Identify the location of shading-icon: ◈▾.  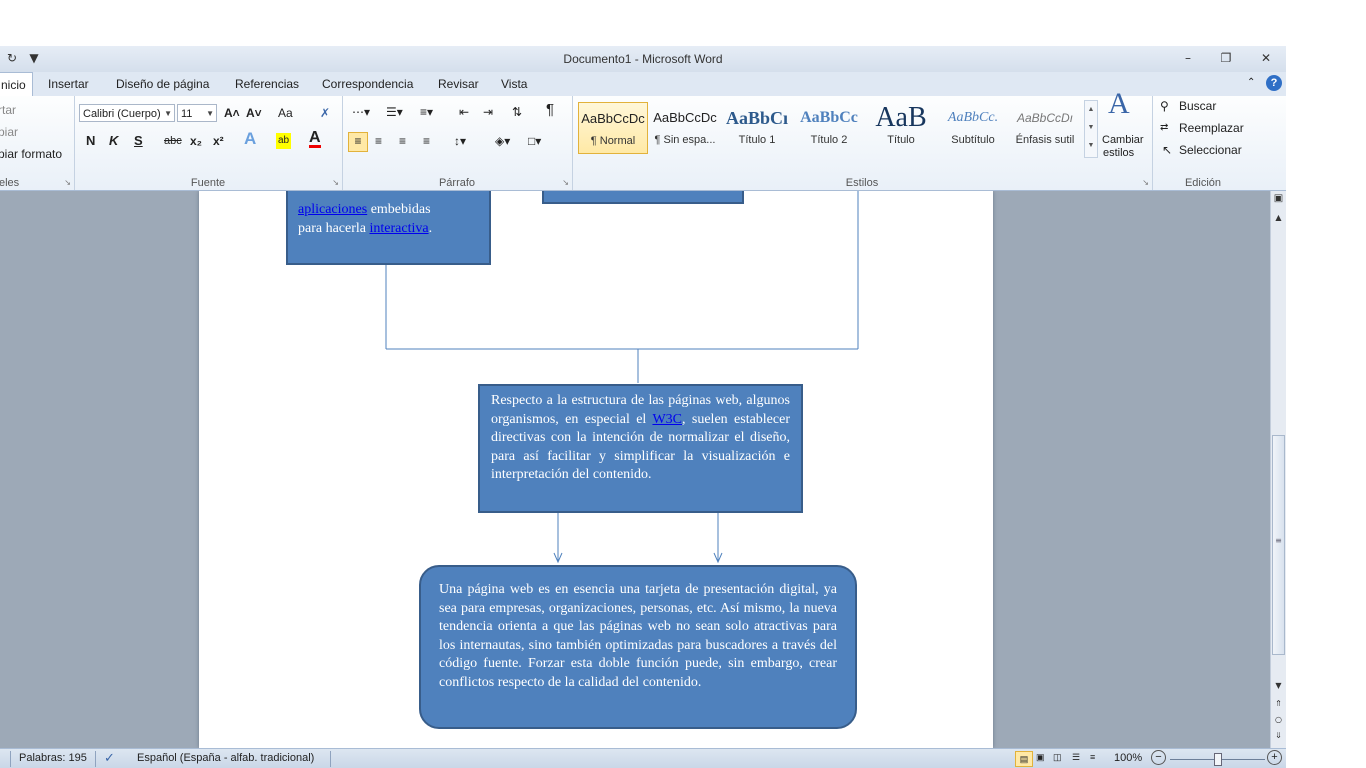
(502, 141).